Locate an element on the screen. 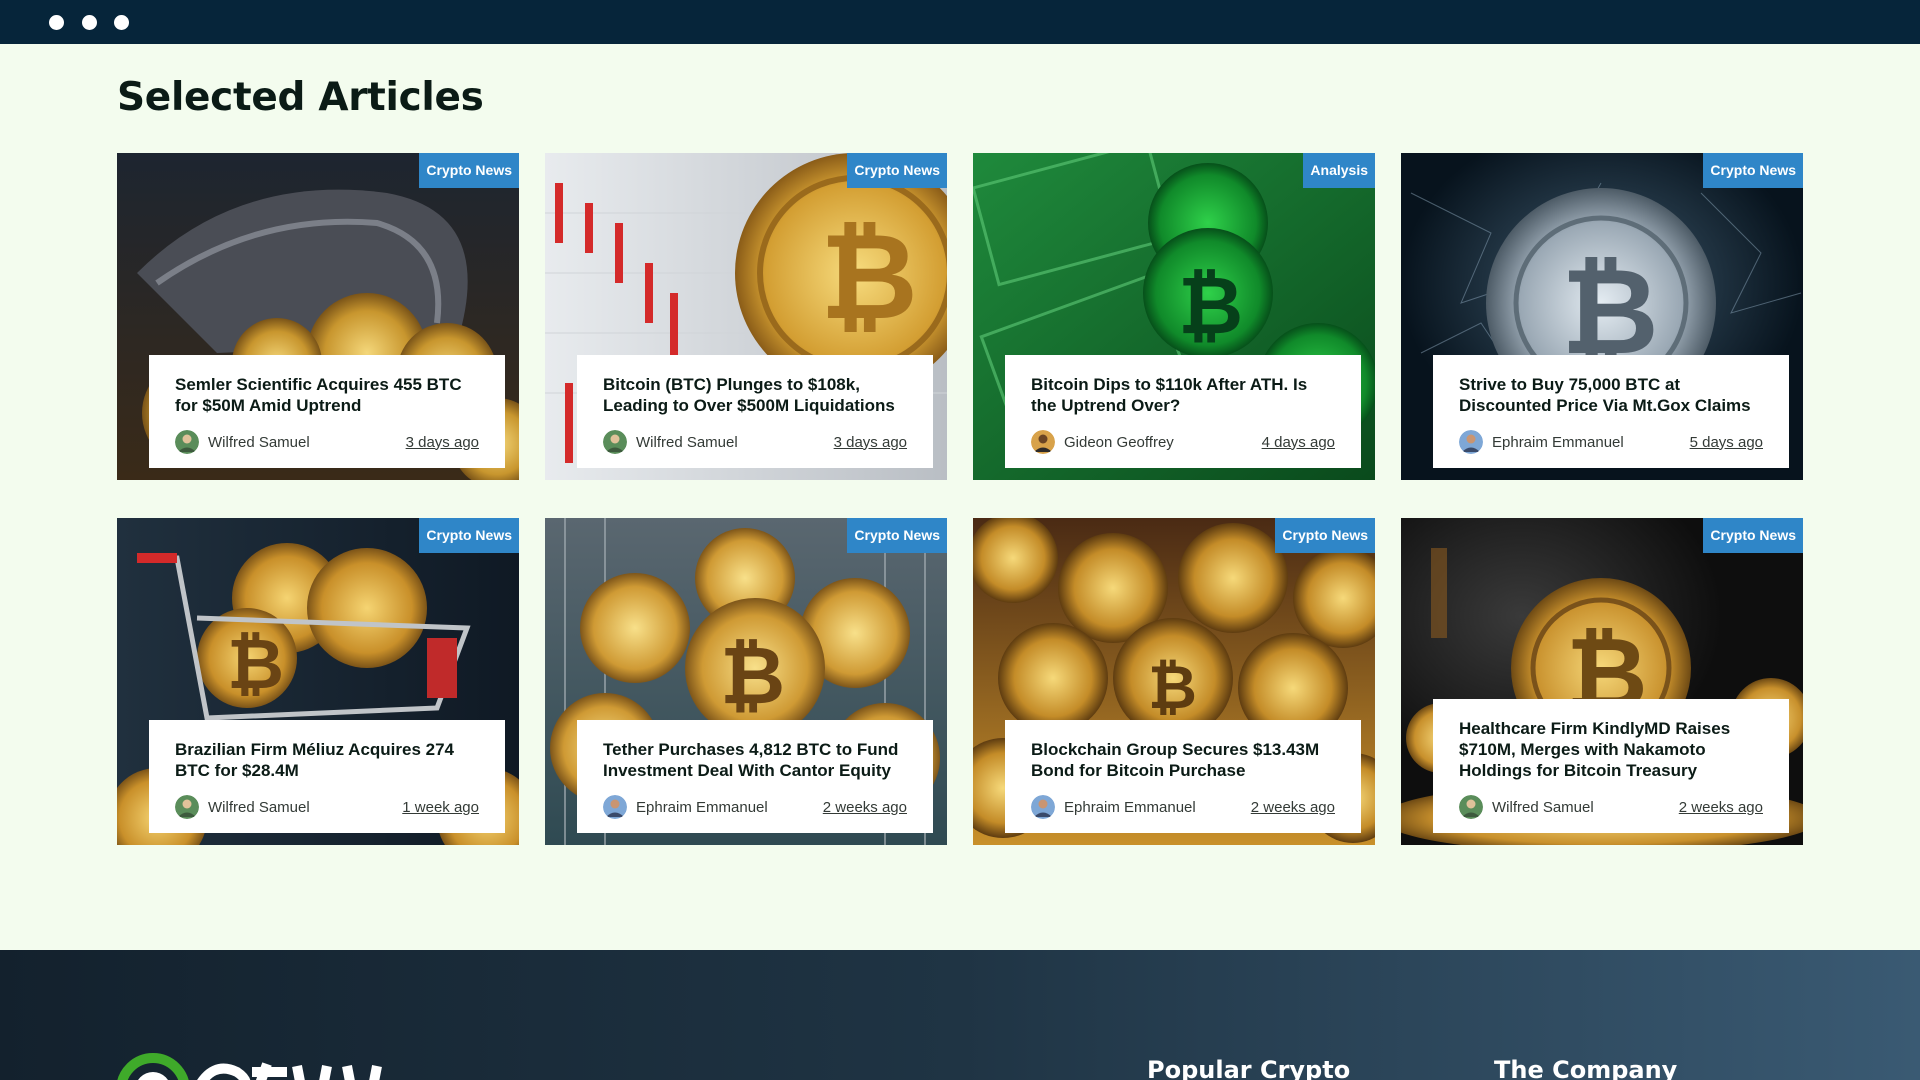 The width and height of the screenshot is (1920, 1080). window-maximize-control is located at coordinates (121, 22).